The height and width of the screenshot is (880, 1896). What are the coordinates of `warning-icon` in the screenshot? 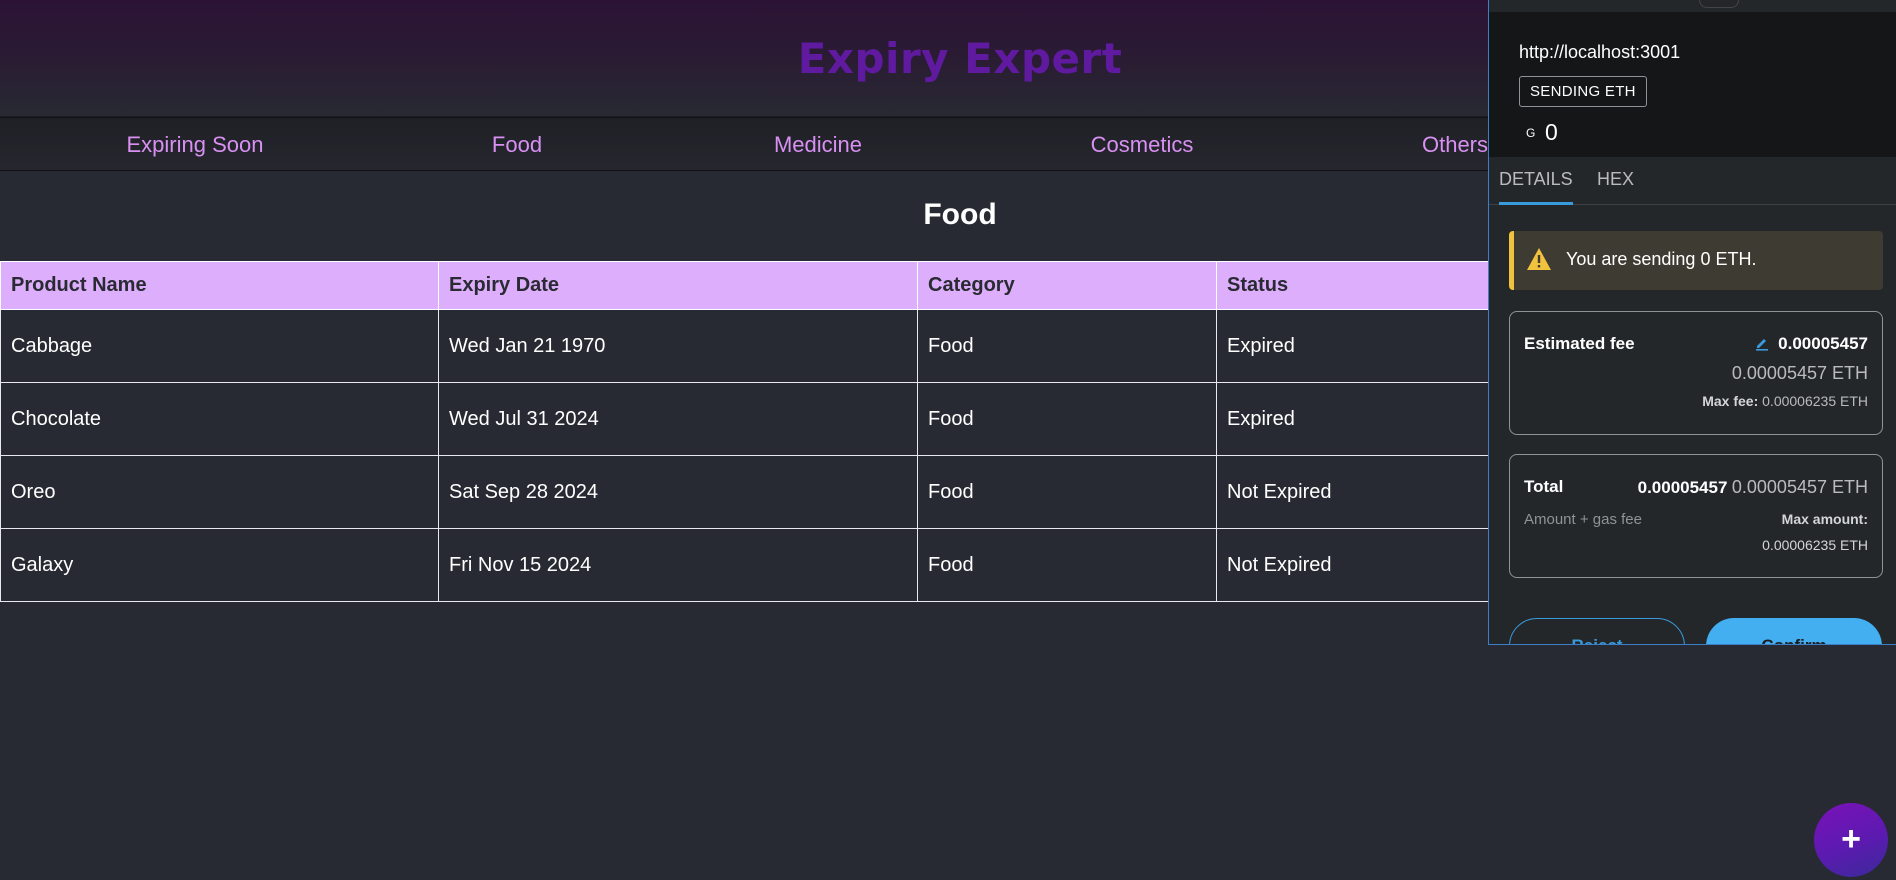 It's located at (1539, 261).